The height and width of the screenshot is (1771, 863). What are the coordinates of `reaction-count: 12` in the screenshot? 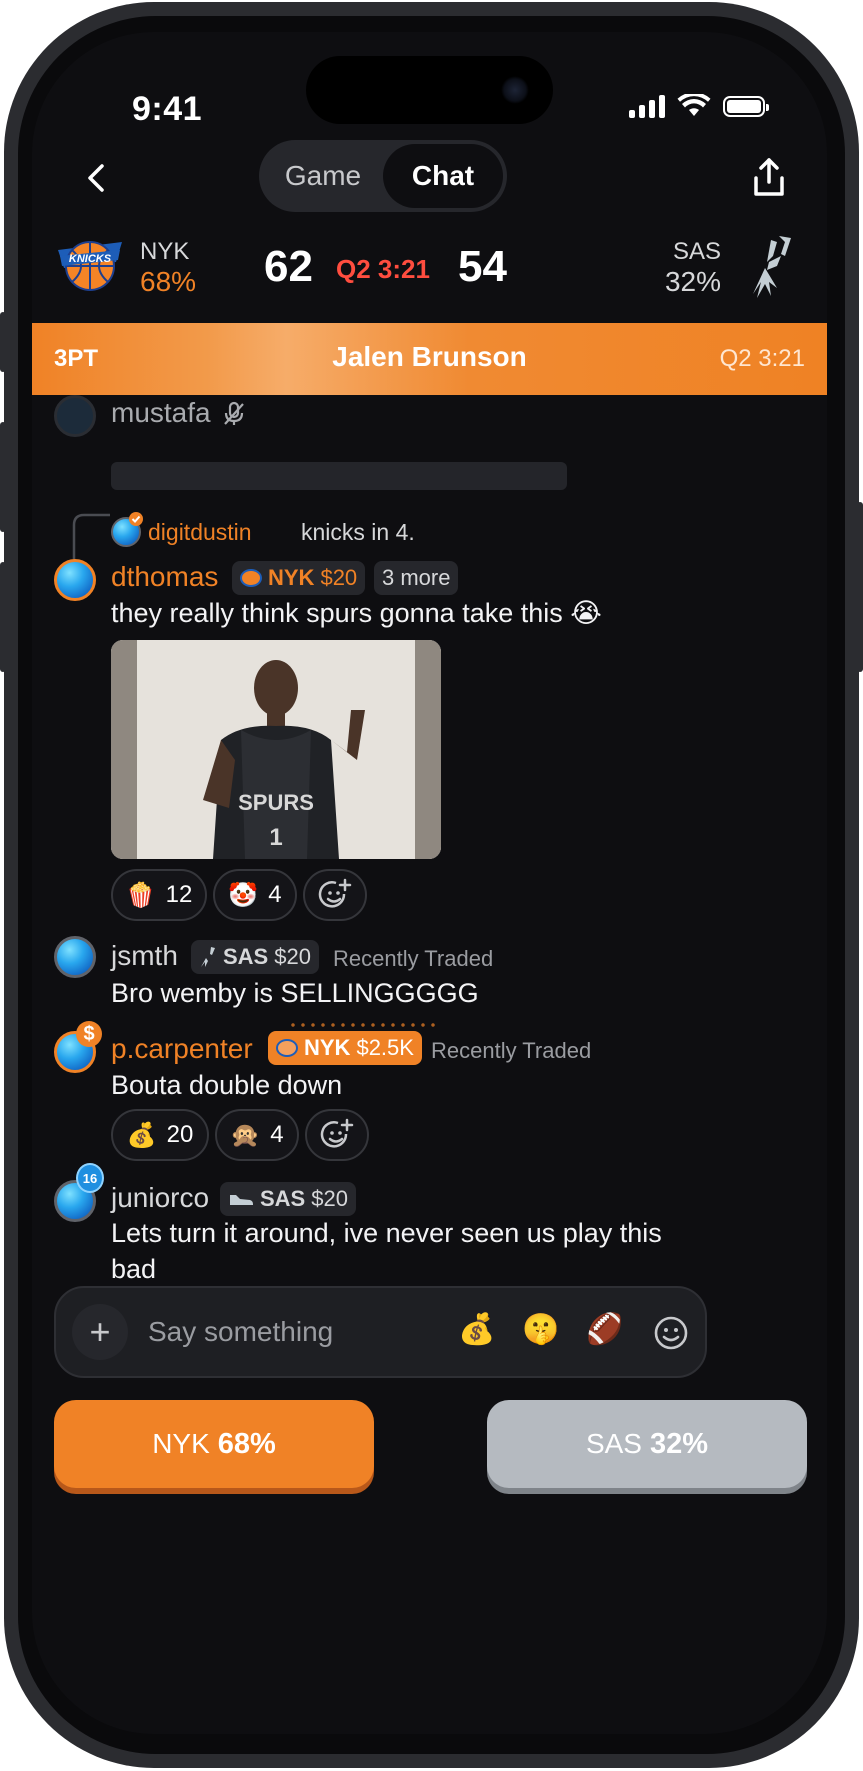 It's located at (179, 894).